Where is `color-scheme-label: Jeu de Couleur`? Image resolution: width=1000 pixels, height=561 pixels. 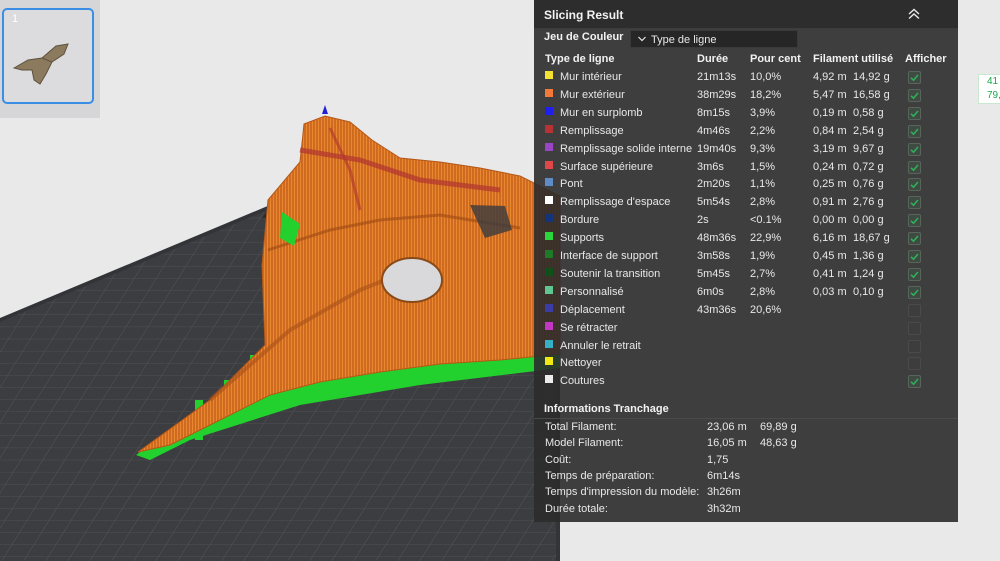 color-scheme-label: Jeu de Couleur is located at coordinates (584, 37).